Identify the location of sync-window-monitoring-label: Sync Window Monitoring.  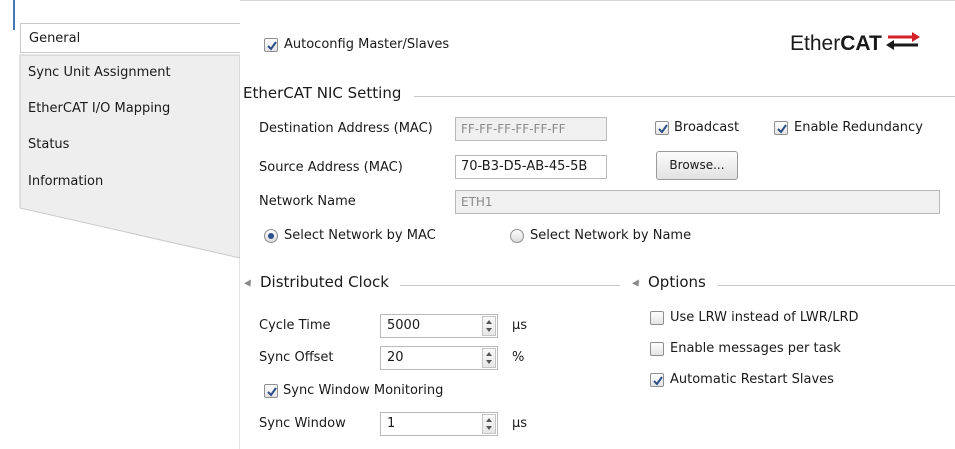
(363, 390).